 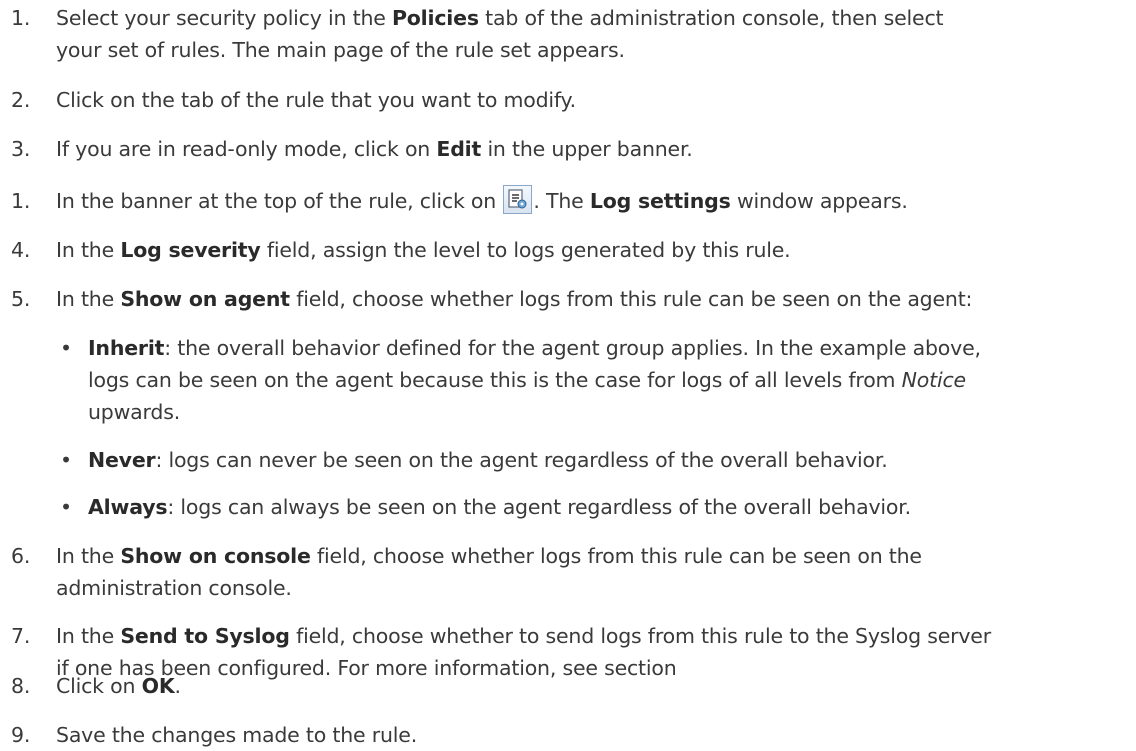 I want to click on ok-term: OK, so click(x=158, y=686).